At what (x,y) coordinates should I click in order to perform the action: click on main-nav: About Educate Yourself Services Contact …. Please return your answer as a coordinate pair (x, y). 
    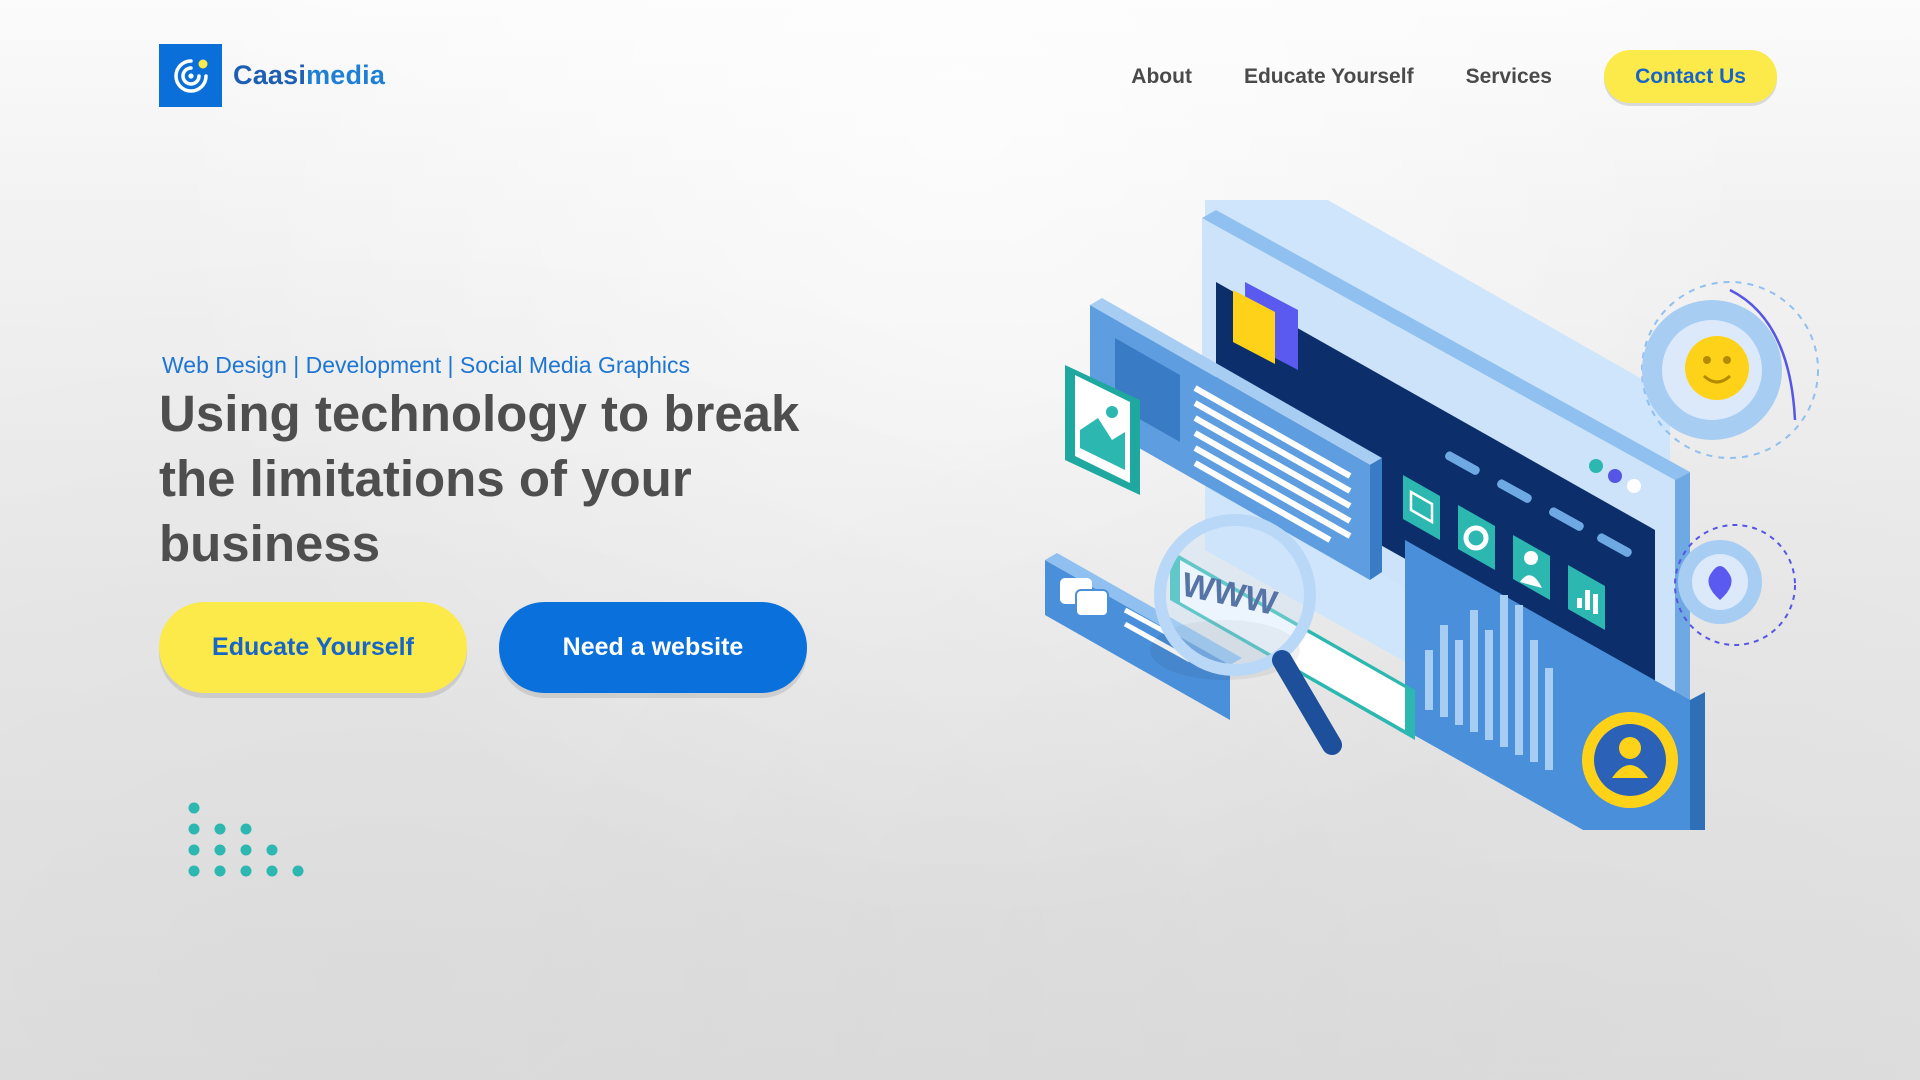
    Looking at the image, I should click on (1454, 76).